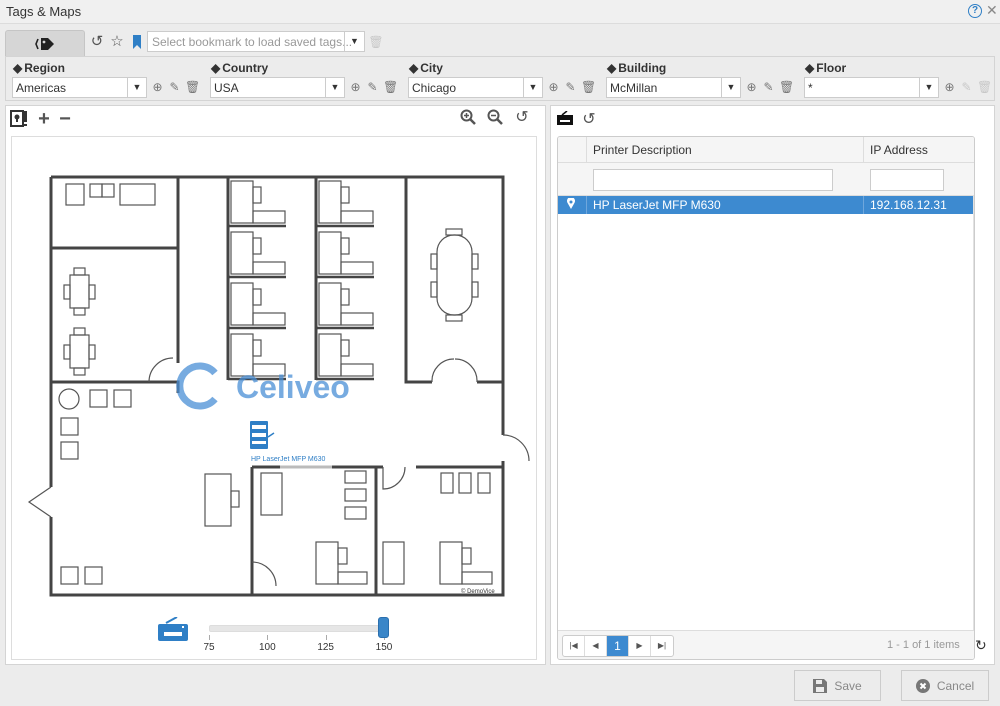  I want to click on slider-tick-label: 75, so click(209, 647).